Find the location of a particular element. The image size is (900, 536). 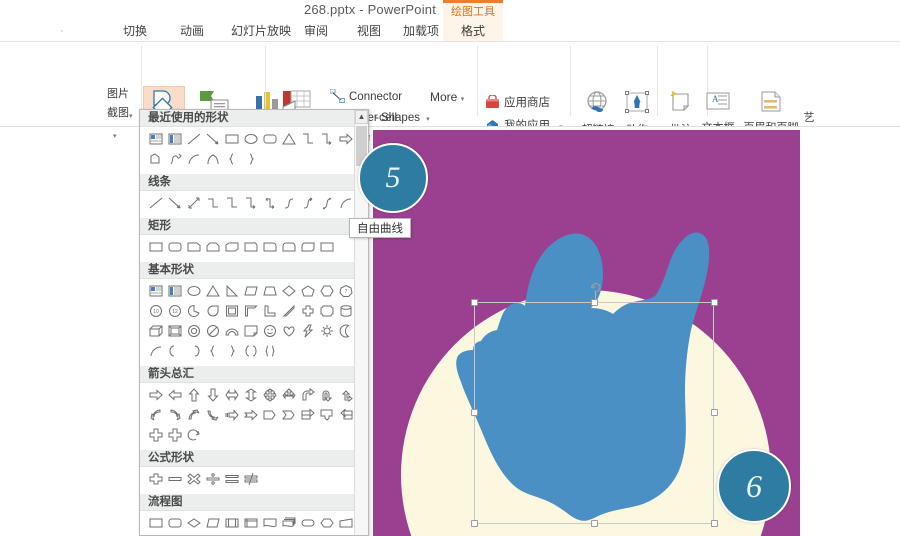

shape-right-triangle-icon is located at coordinates (231, 291).